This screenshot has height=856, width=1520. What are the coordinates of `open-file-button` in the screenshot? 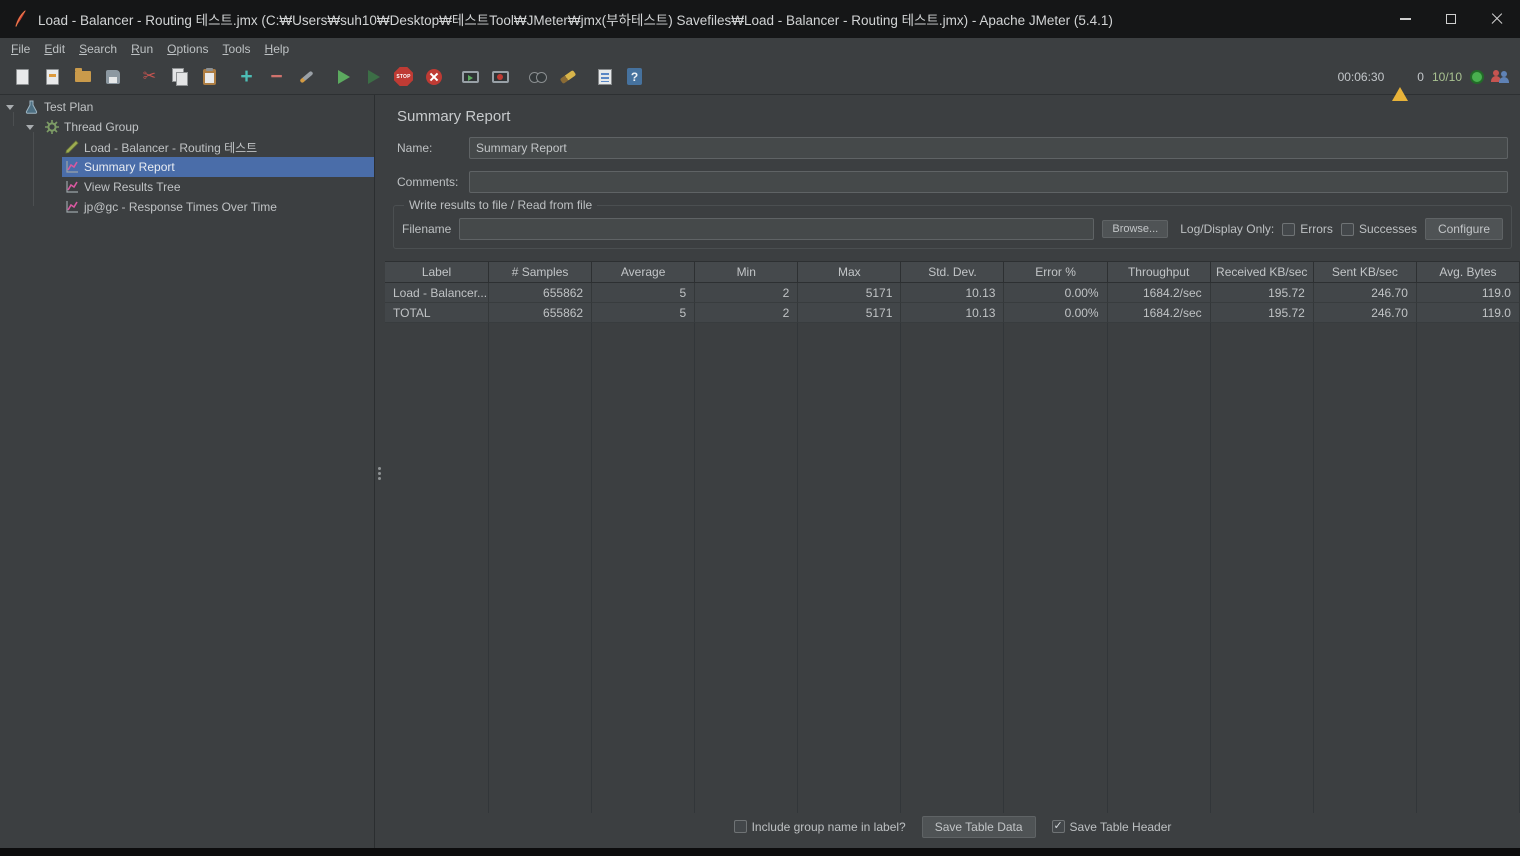 It's located at (82, 76).